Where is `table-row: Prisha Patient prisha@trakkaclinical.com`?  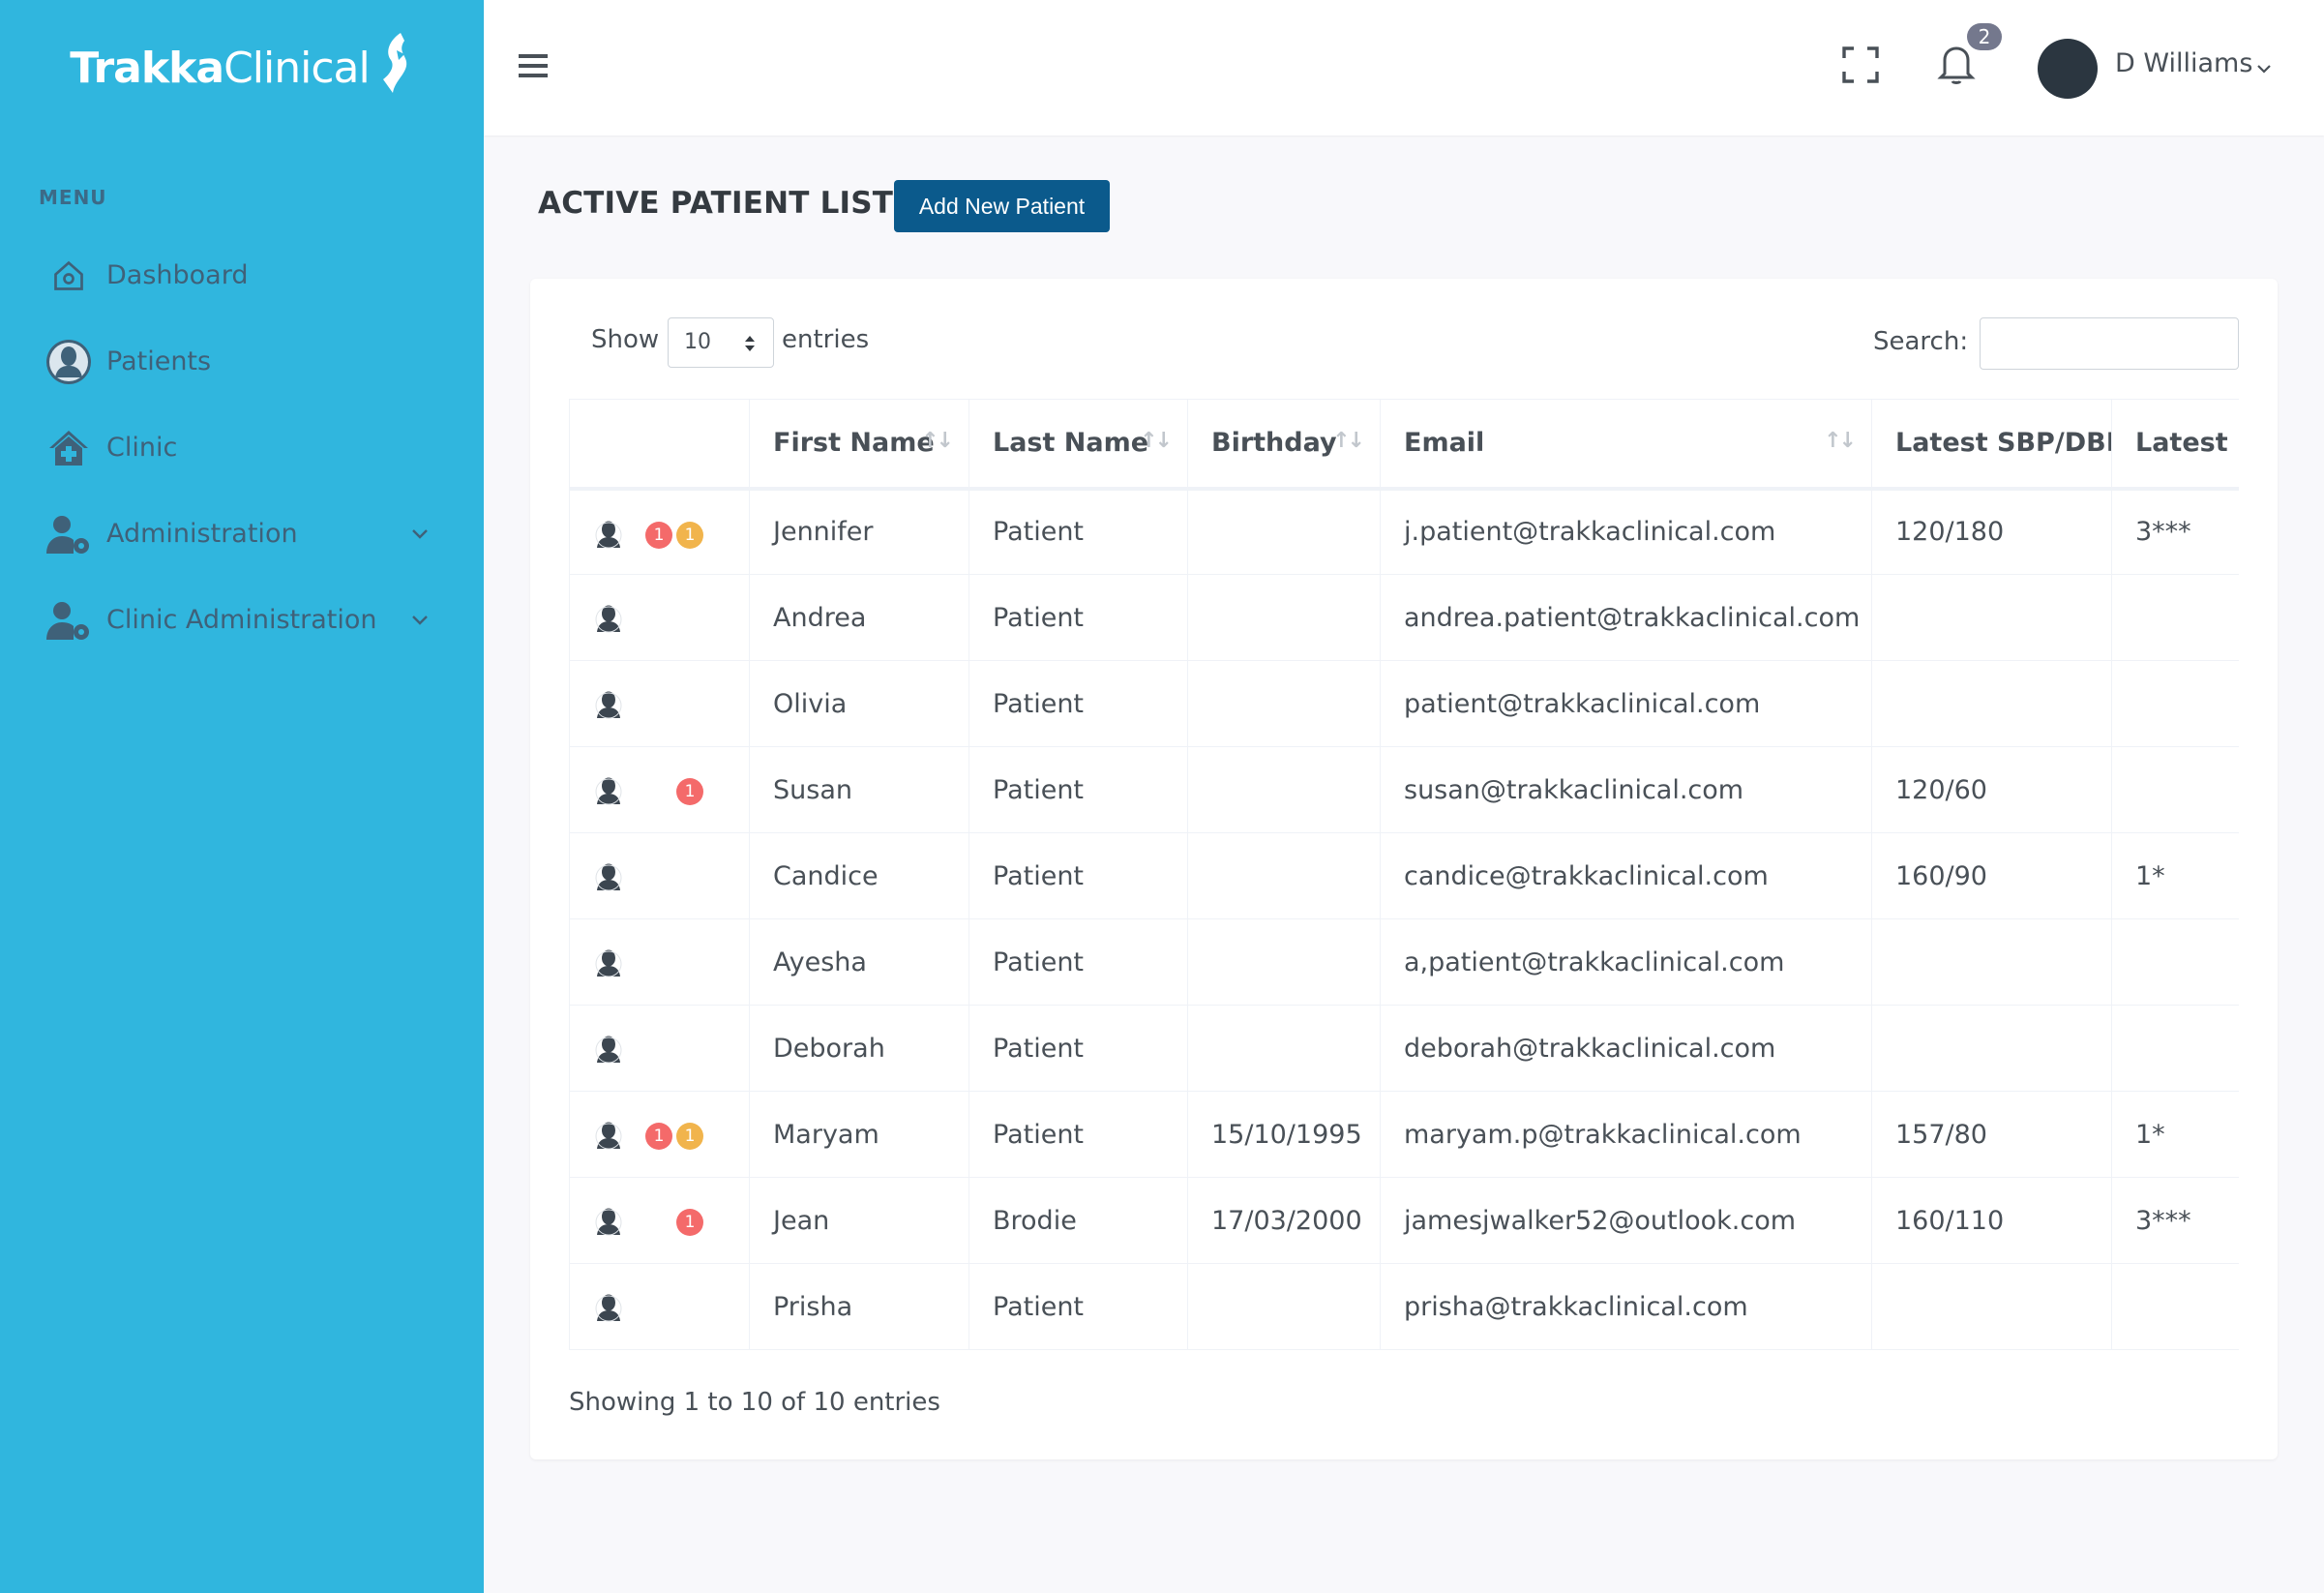
table-row: Prisha Patient prisha@trakkaclinical.com is located at coordinates (1404, 1306).